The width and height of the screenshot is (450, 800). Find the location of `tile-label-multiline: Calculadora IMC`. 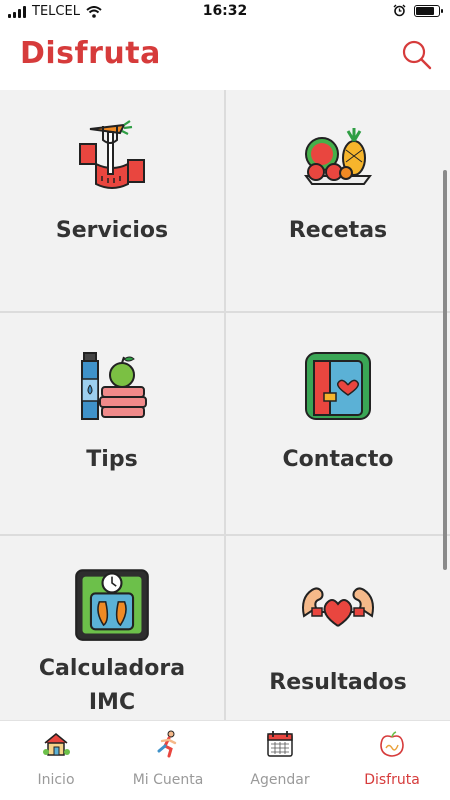

tile-label-multiline: Calculadora IMC is located at coordinates (112, 686).